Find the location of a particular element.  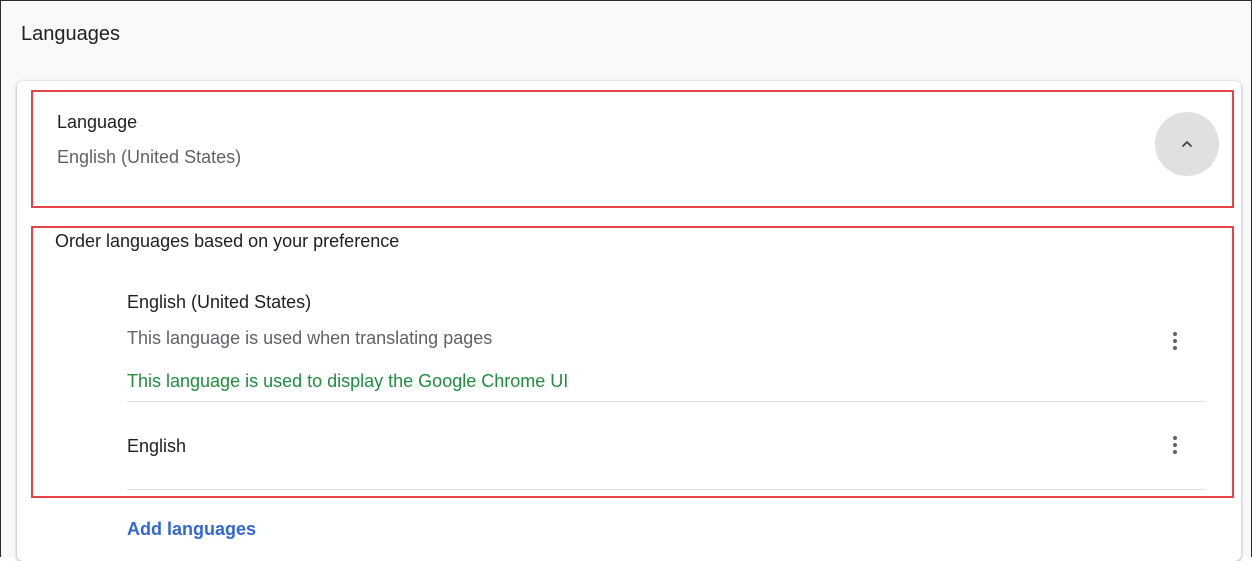

chevron-up-icon is located at coordinates (1187, 144).